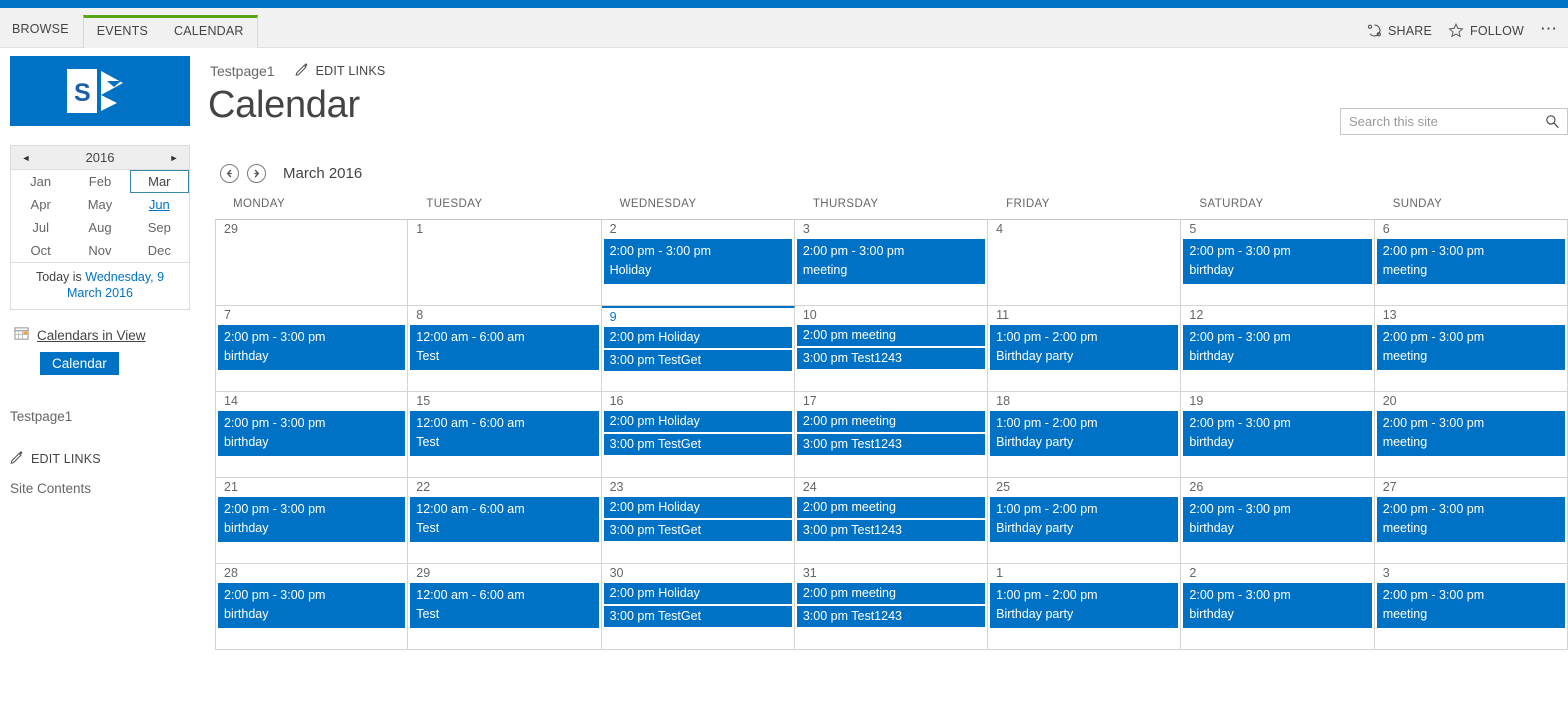 The height and width of the screenshot is (714, 1568). What do you see at coordinates (340, 70) in the screenshot?
I see `header-edit-links-button: EDIT LINKS` at bounding box center [340, 70].